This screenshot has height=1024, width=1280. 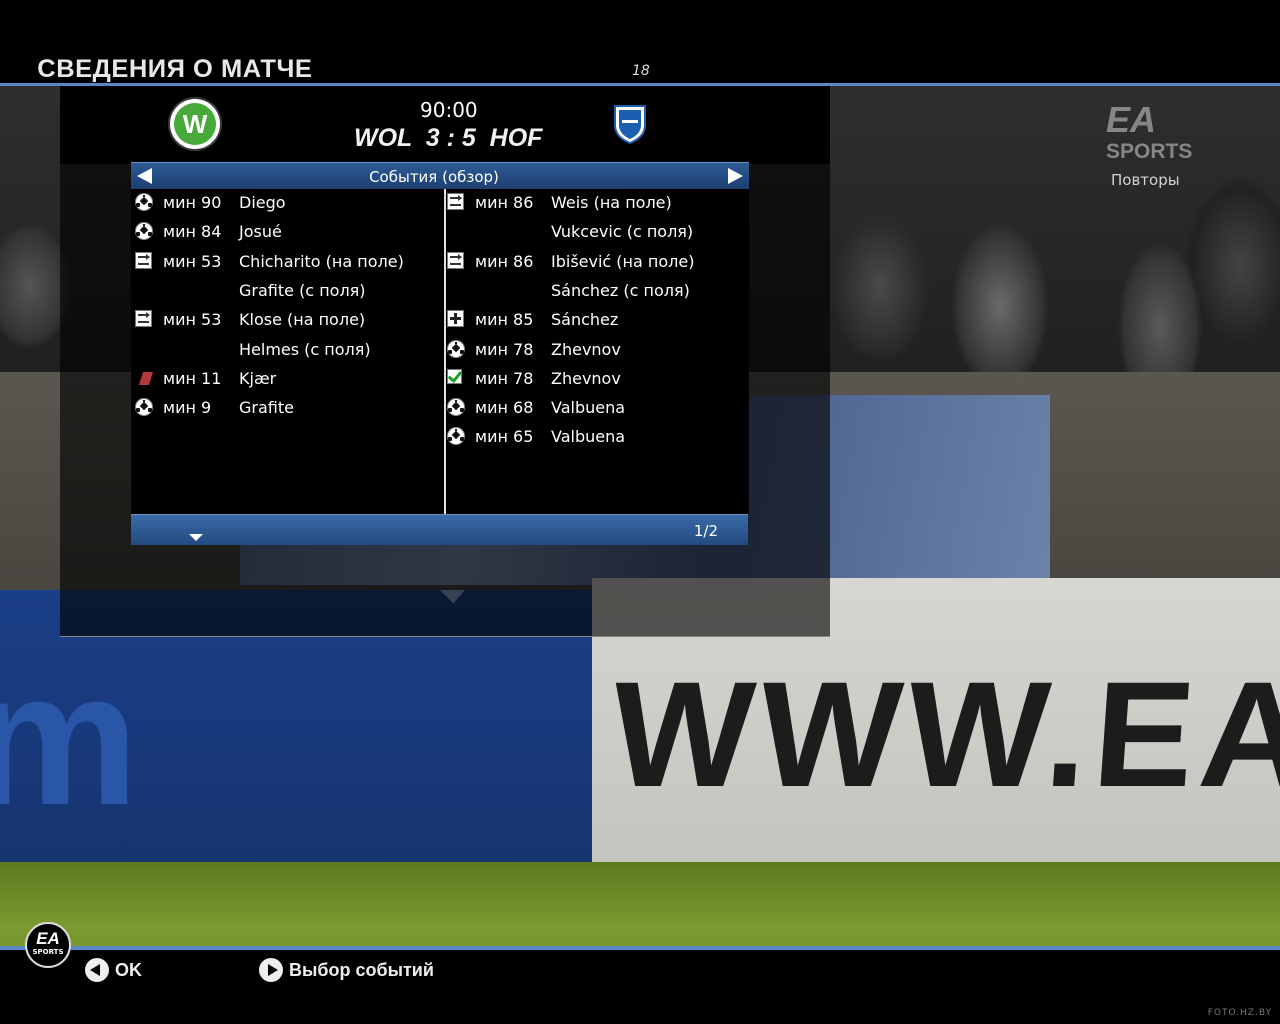 What do you see at coordinates (504, 320) in the screenshot?
I see `event-minute: мин 85` at bounding box center [504, 320].